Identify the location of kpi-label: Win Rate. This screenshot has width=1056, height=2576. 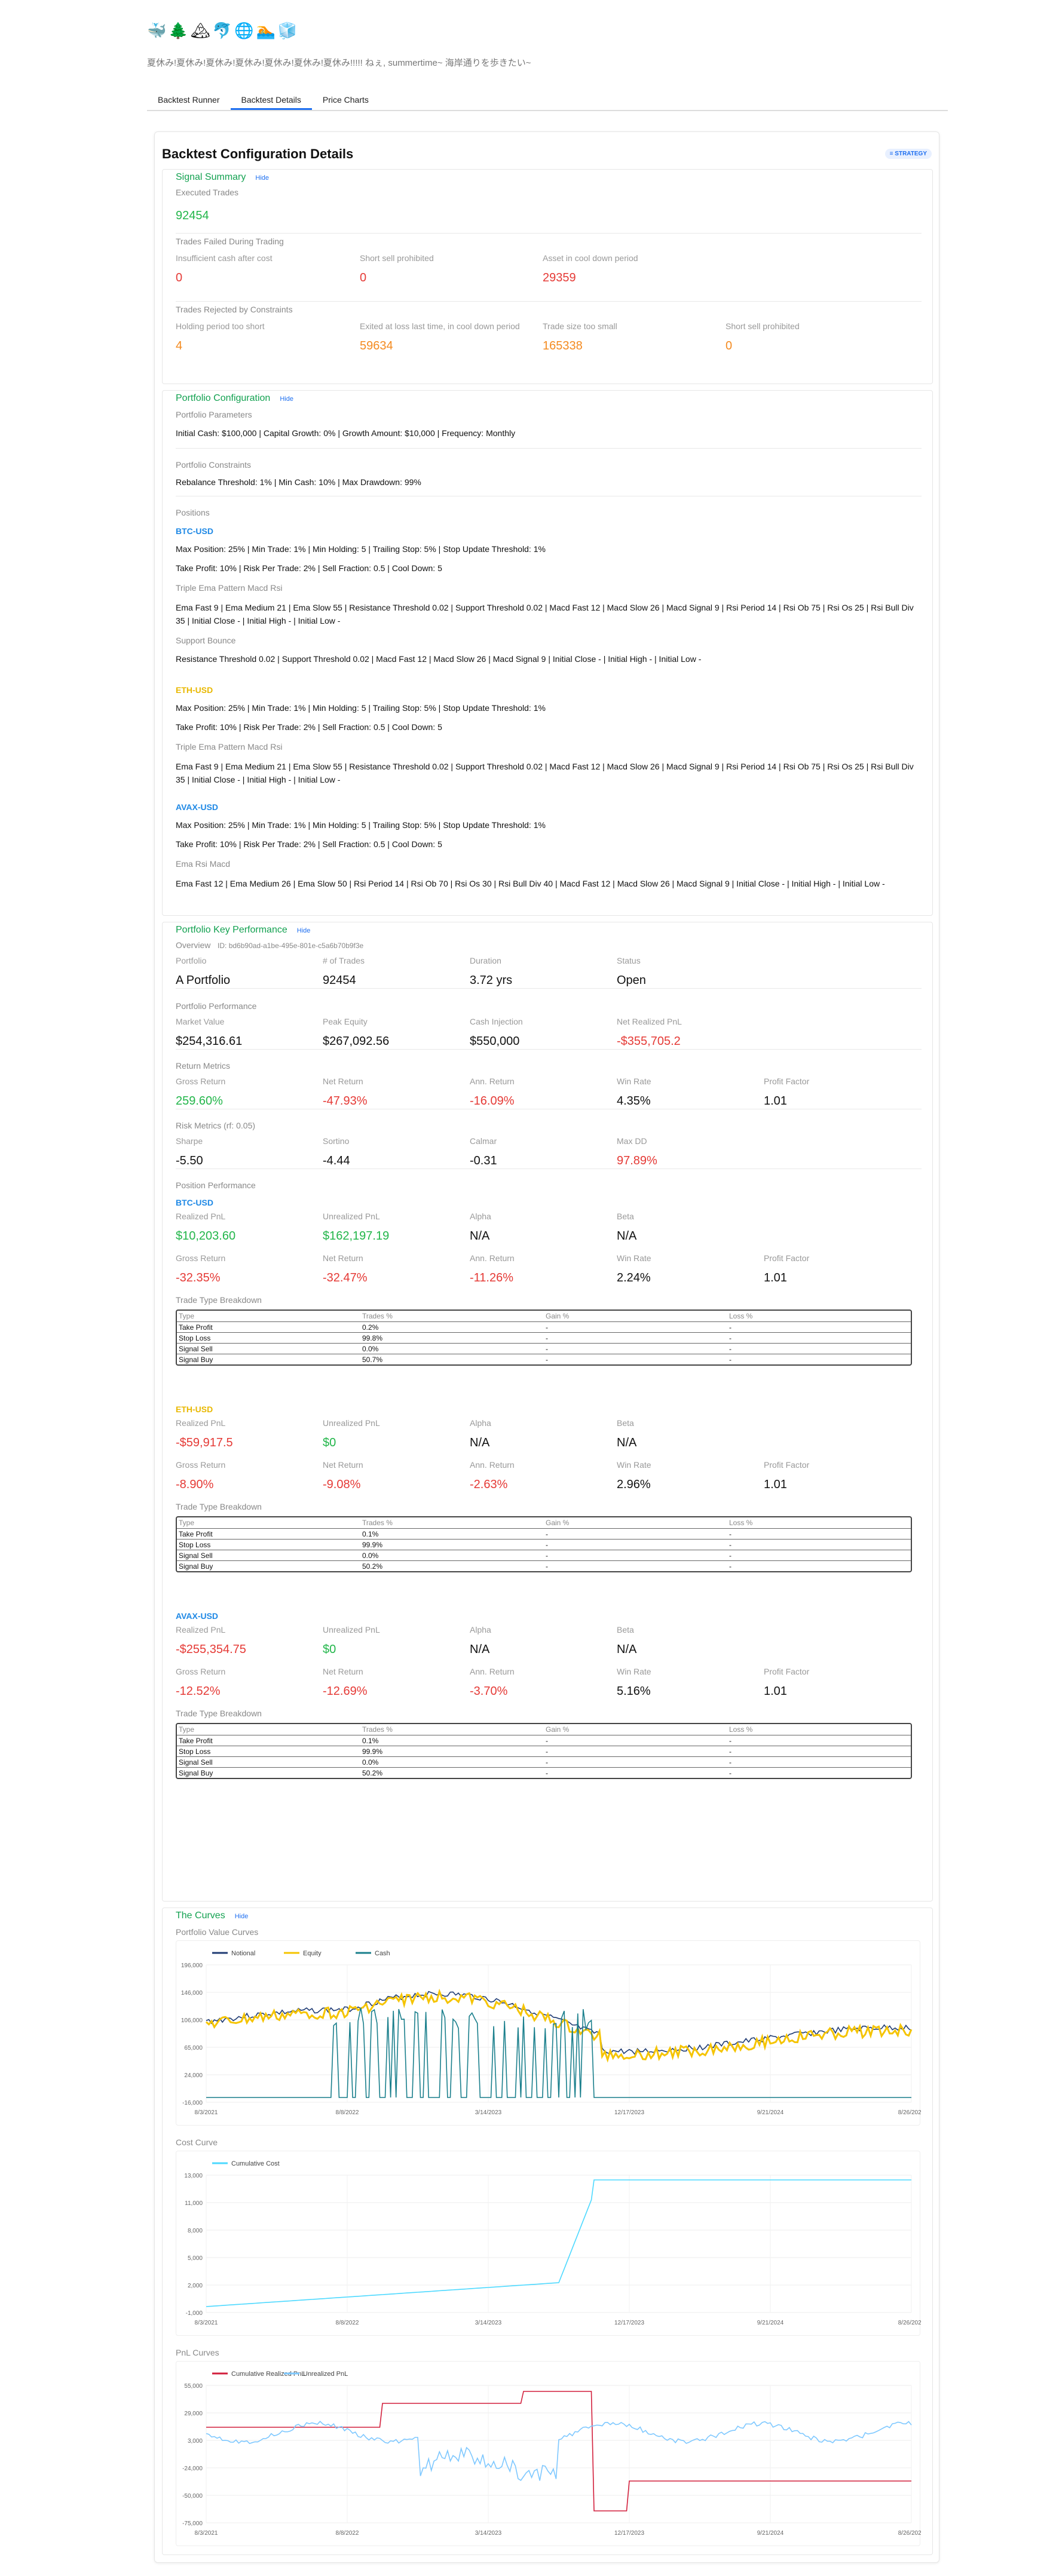
(634, 1671).